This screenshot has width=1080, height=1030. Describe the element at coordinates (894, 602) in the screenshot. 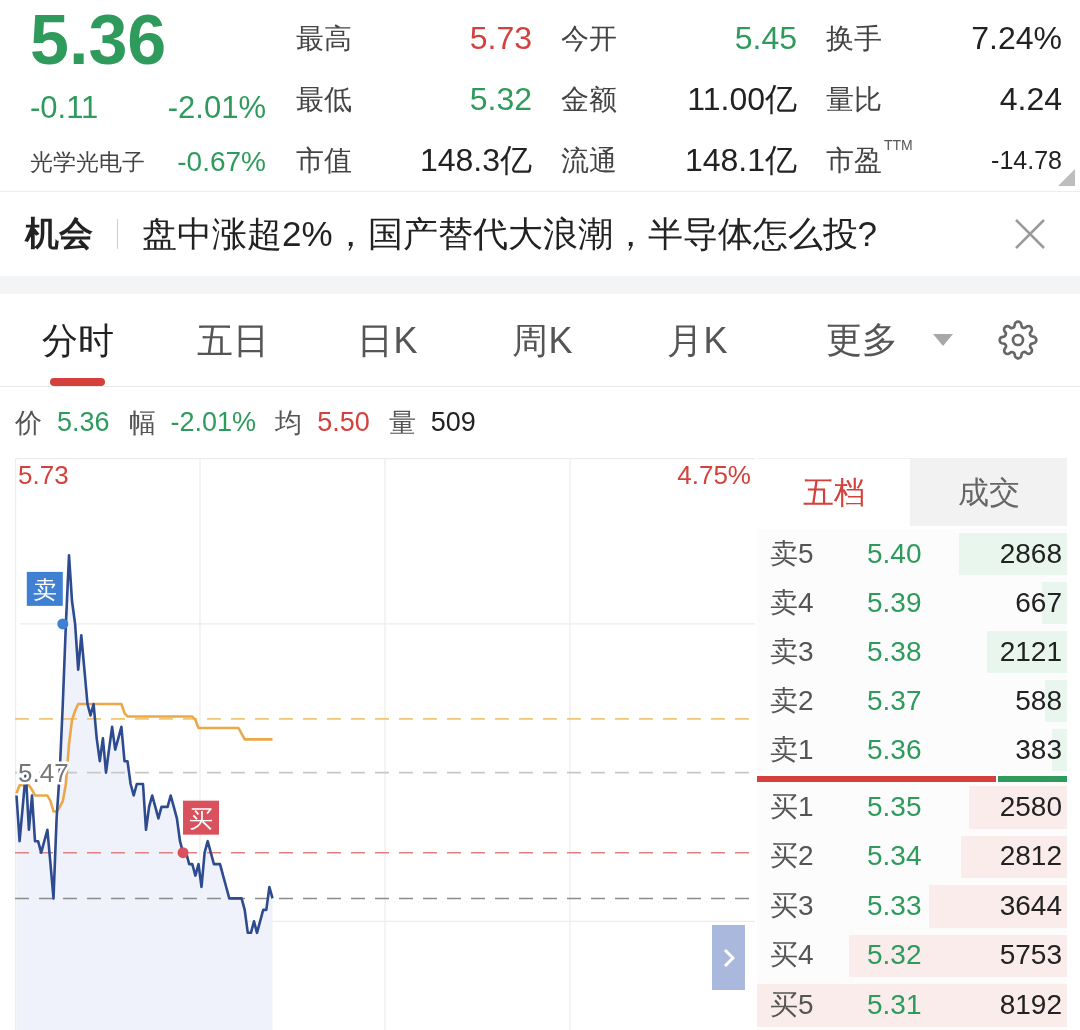

I see `order-price: 5.39` at that location.